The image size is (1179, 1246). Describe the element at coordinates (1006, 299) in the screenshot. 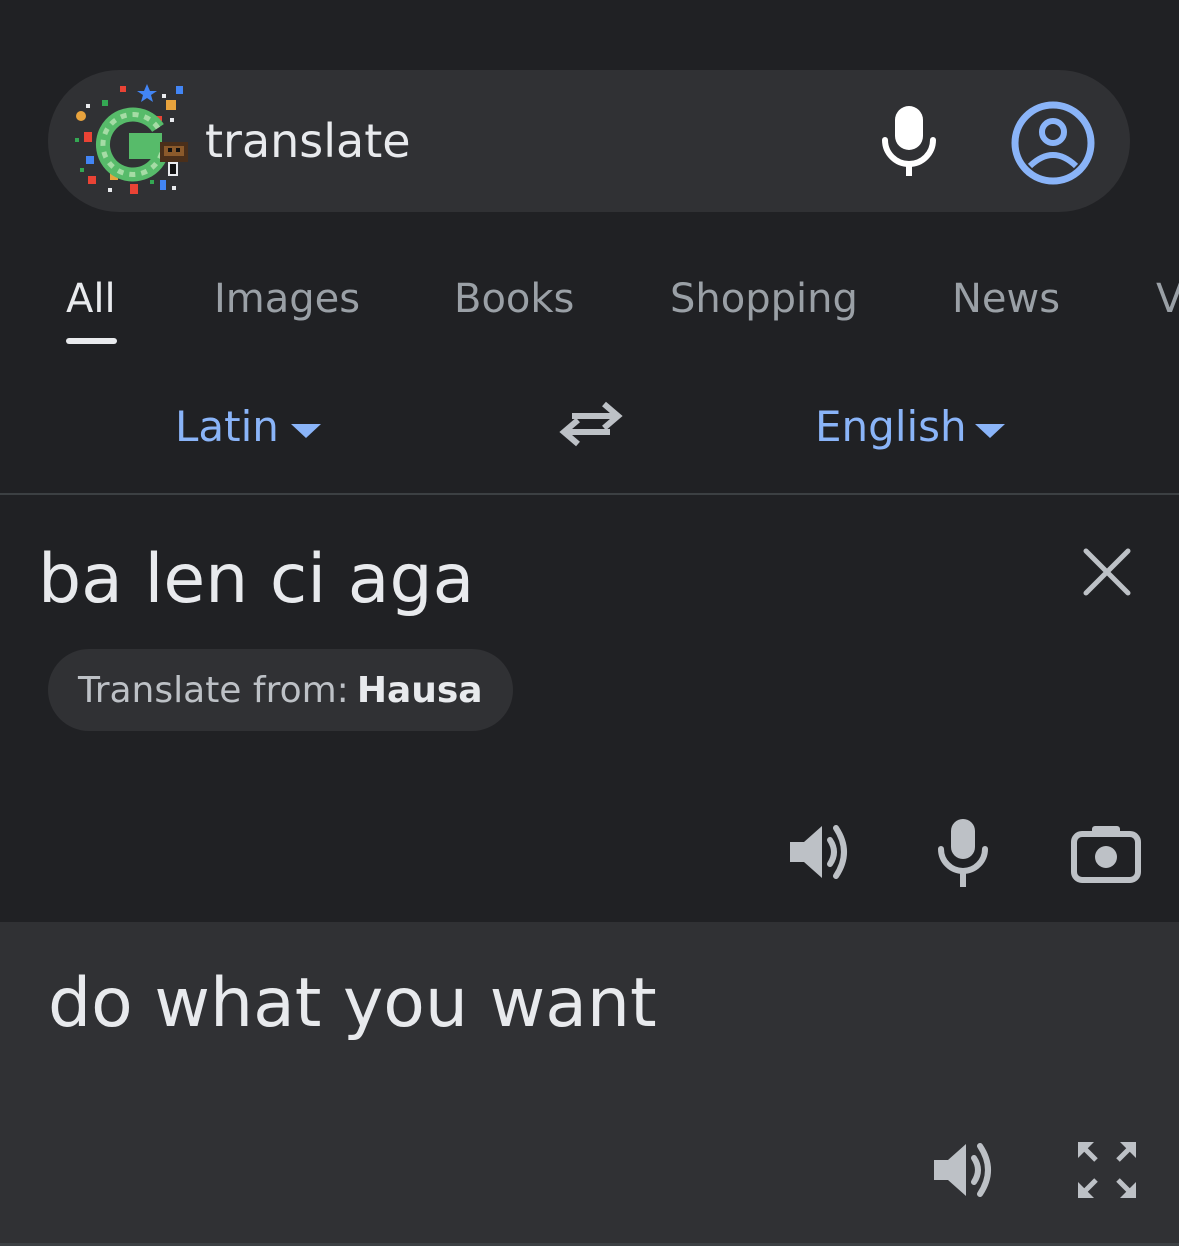

I see `tab-news: News` at that location.